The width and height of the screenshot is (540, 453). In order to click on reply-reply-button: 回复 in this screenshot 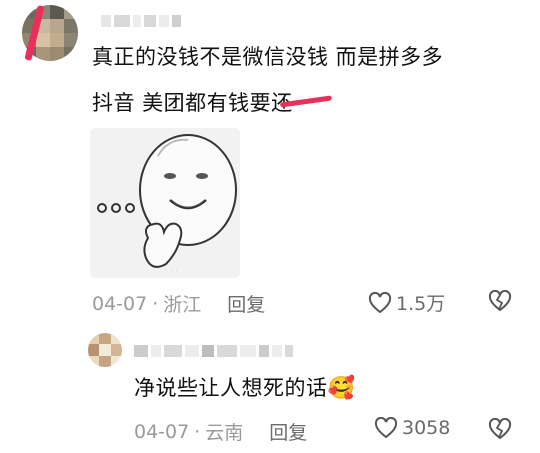, I will do `click(288, 431)`.